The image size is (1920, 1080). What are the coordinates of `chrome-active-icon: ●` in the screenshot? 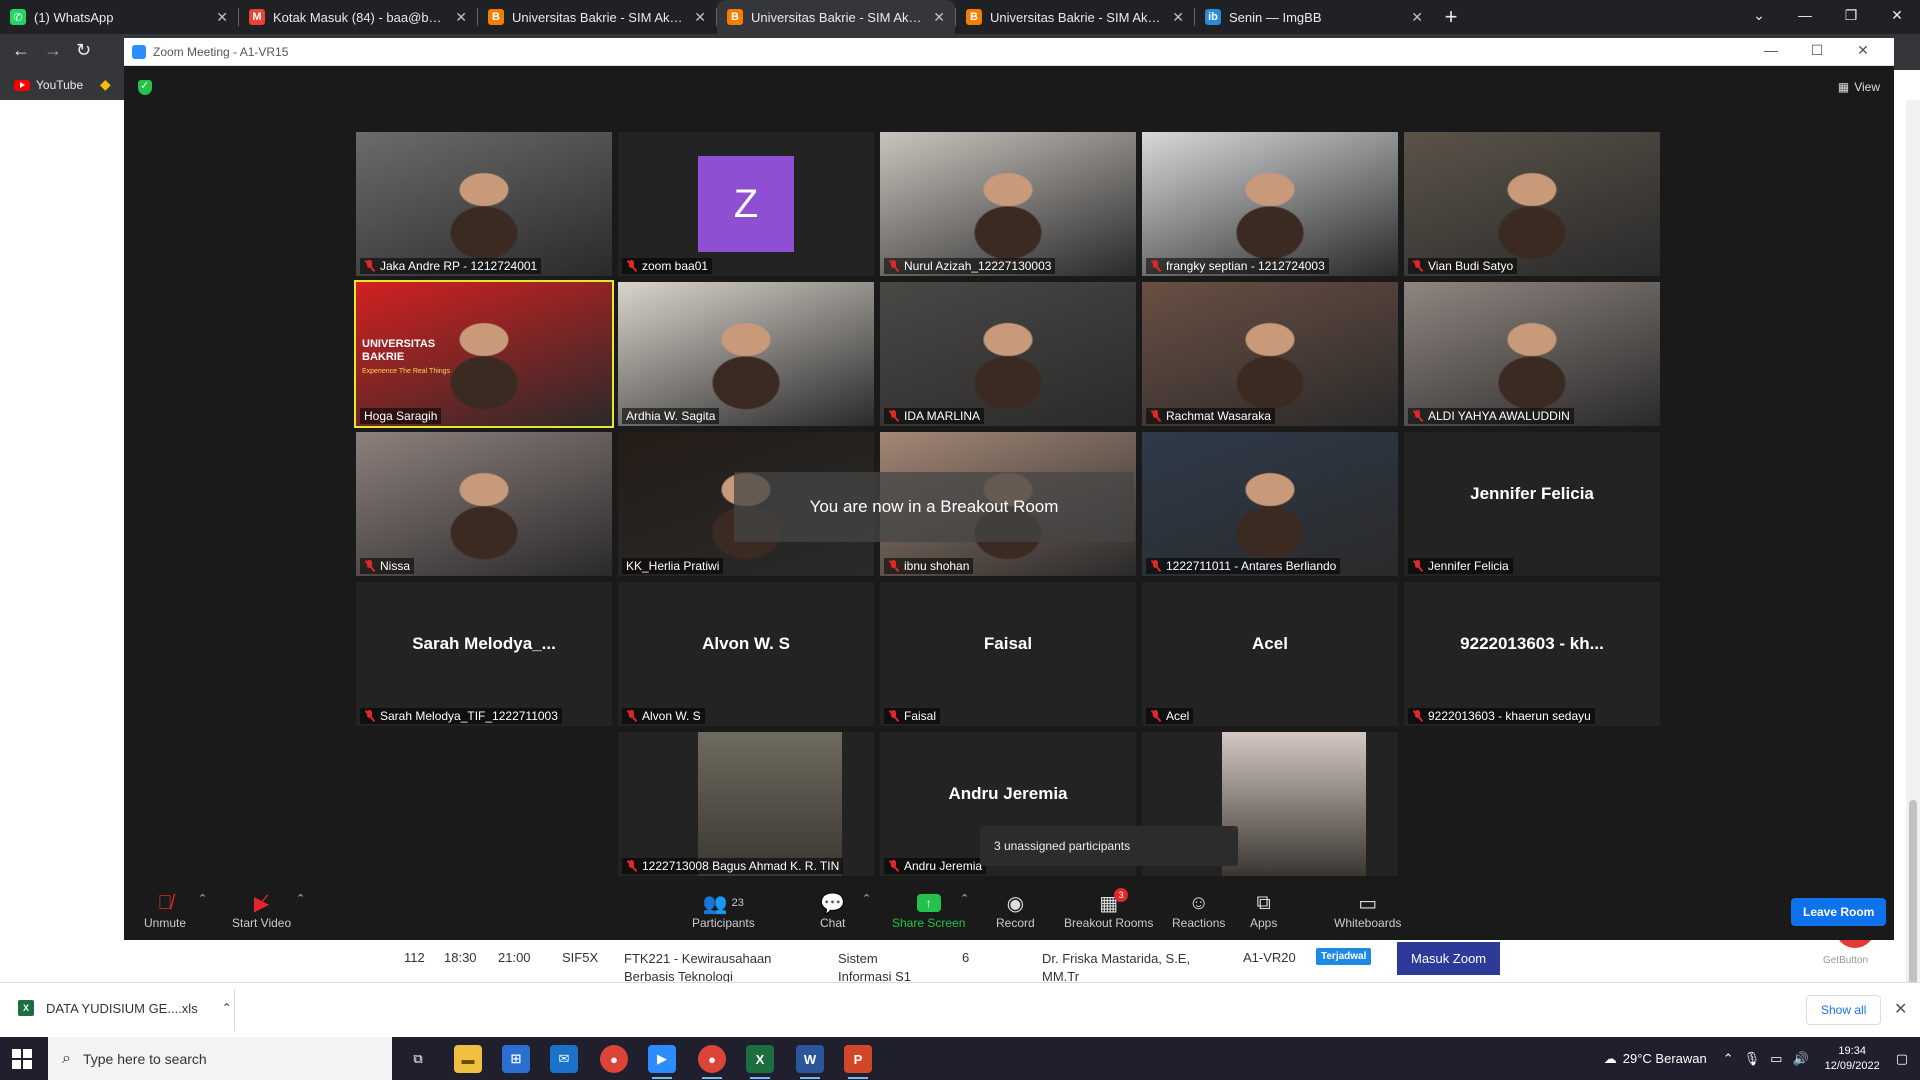 It's located at (712, 1062).